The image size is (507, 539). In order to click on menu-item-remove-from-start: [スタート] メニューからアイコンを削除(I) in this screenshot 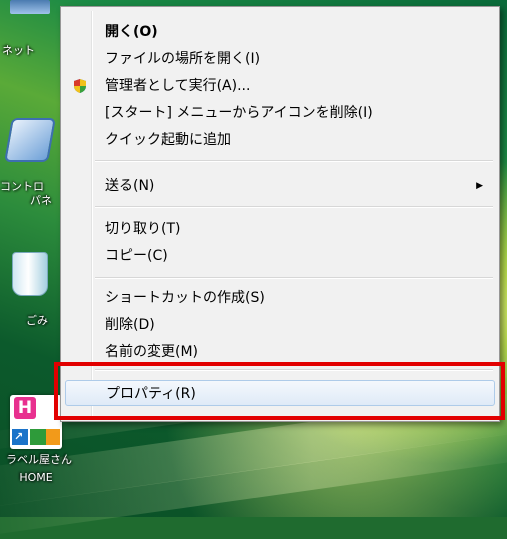, I will do `click(280, 113)`.